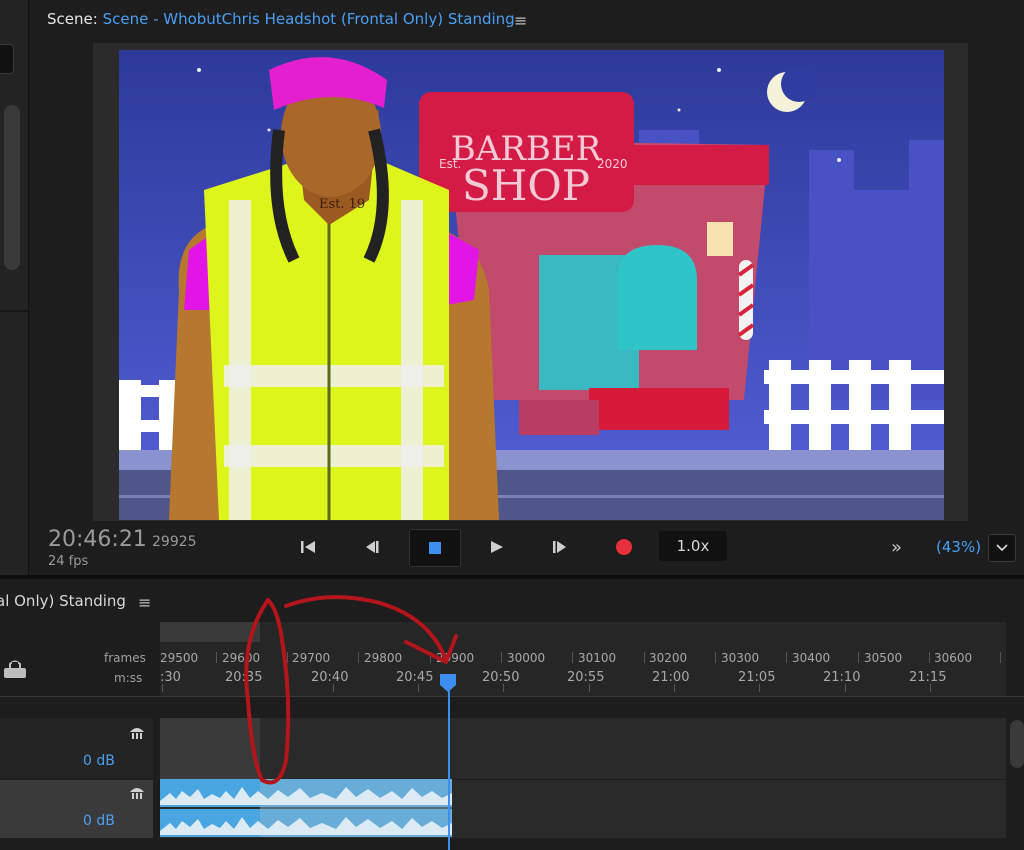 The height and width of the screenshot is (850, 1024). What do you see at coordinates (671, 677) in the screenshot?
I see `time-tick-label: 21:00` at bounding box center [671, 677].